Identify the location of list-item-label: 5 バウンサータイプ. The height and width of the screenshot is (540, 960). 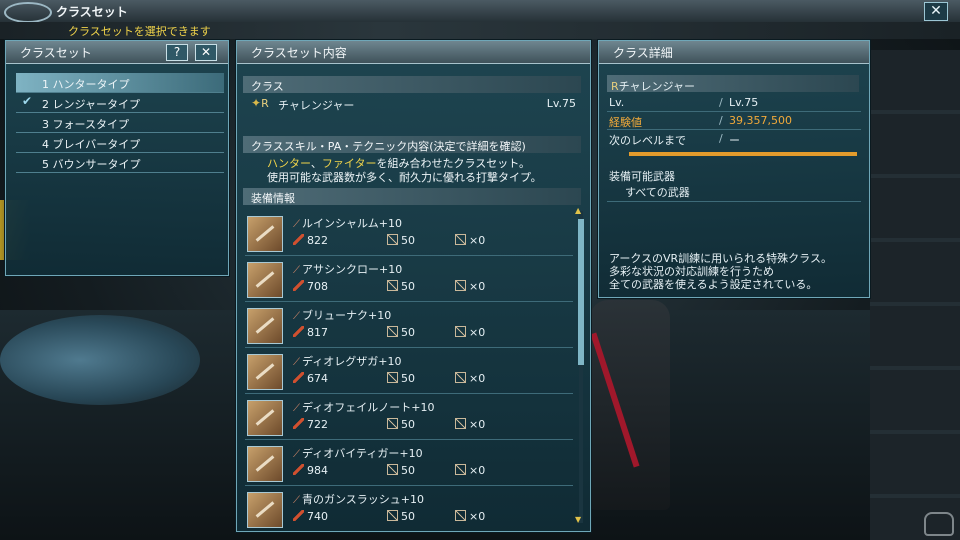
(91, 164).